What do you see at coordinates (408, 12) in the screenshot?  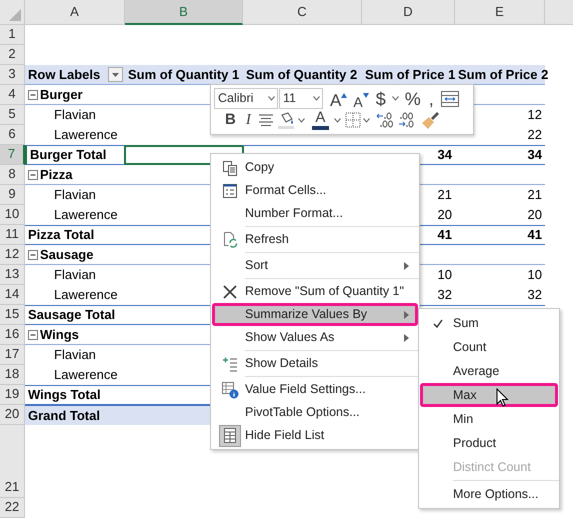 I see `column-header: D` at bounding box center [408, 12].